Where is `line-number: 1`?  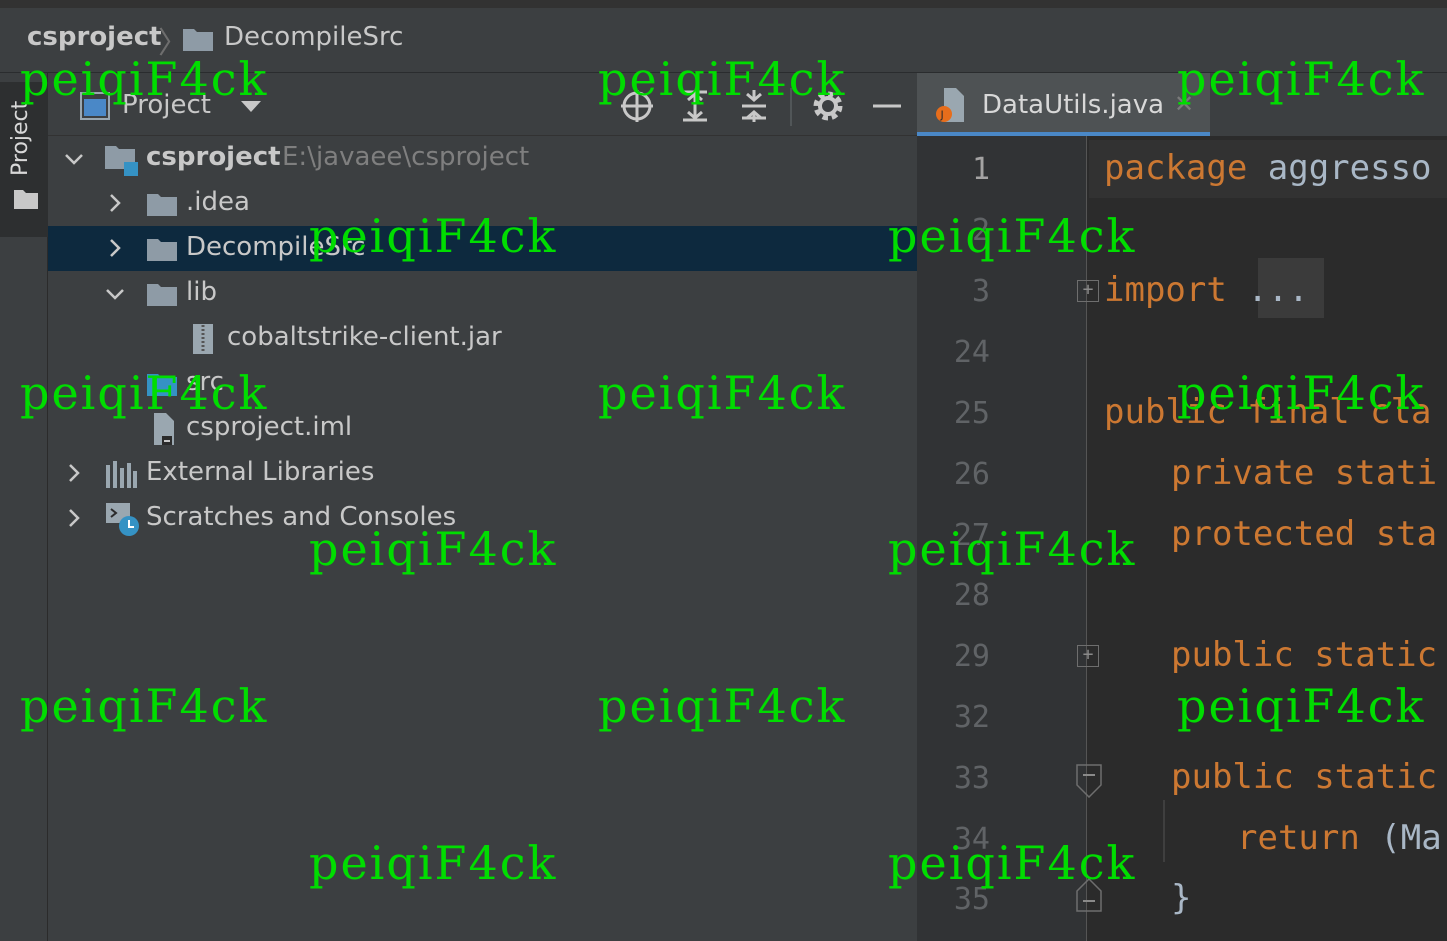
line-number: 1 is located at coordinates (980, 169).